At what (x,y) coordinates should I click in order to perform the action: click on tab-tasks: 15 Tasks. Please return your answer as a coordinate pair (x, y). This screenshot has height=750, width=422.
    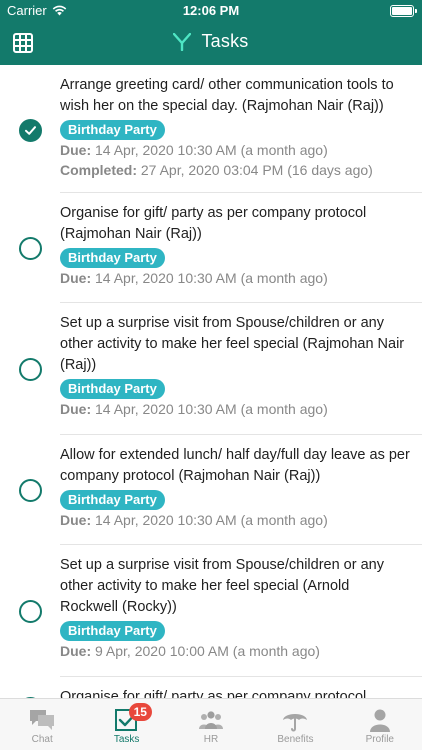
    Looking at the image, I should click on (126, 724).